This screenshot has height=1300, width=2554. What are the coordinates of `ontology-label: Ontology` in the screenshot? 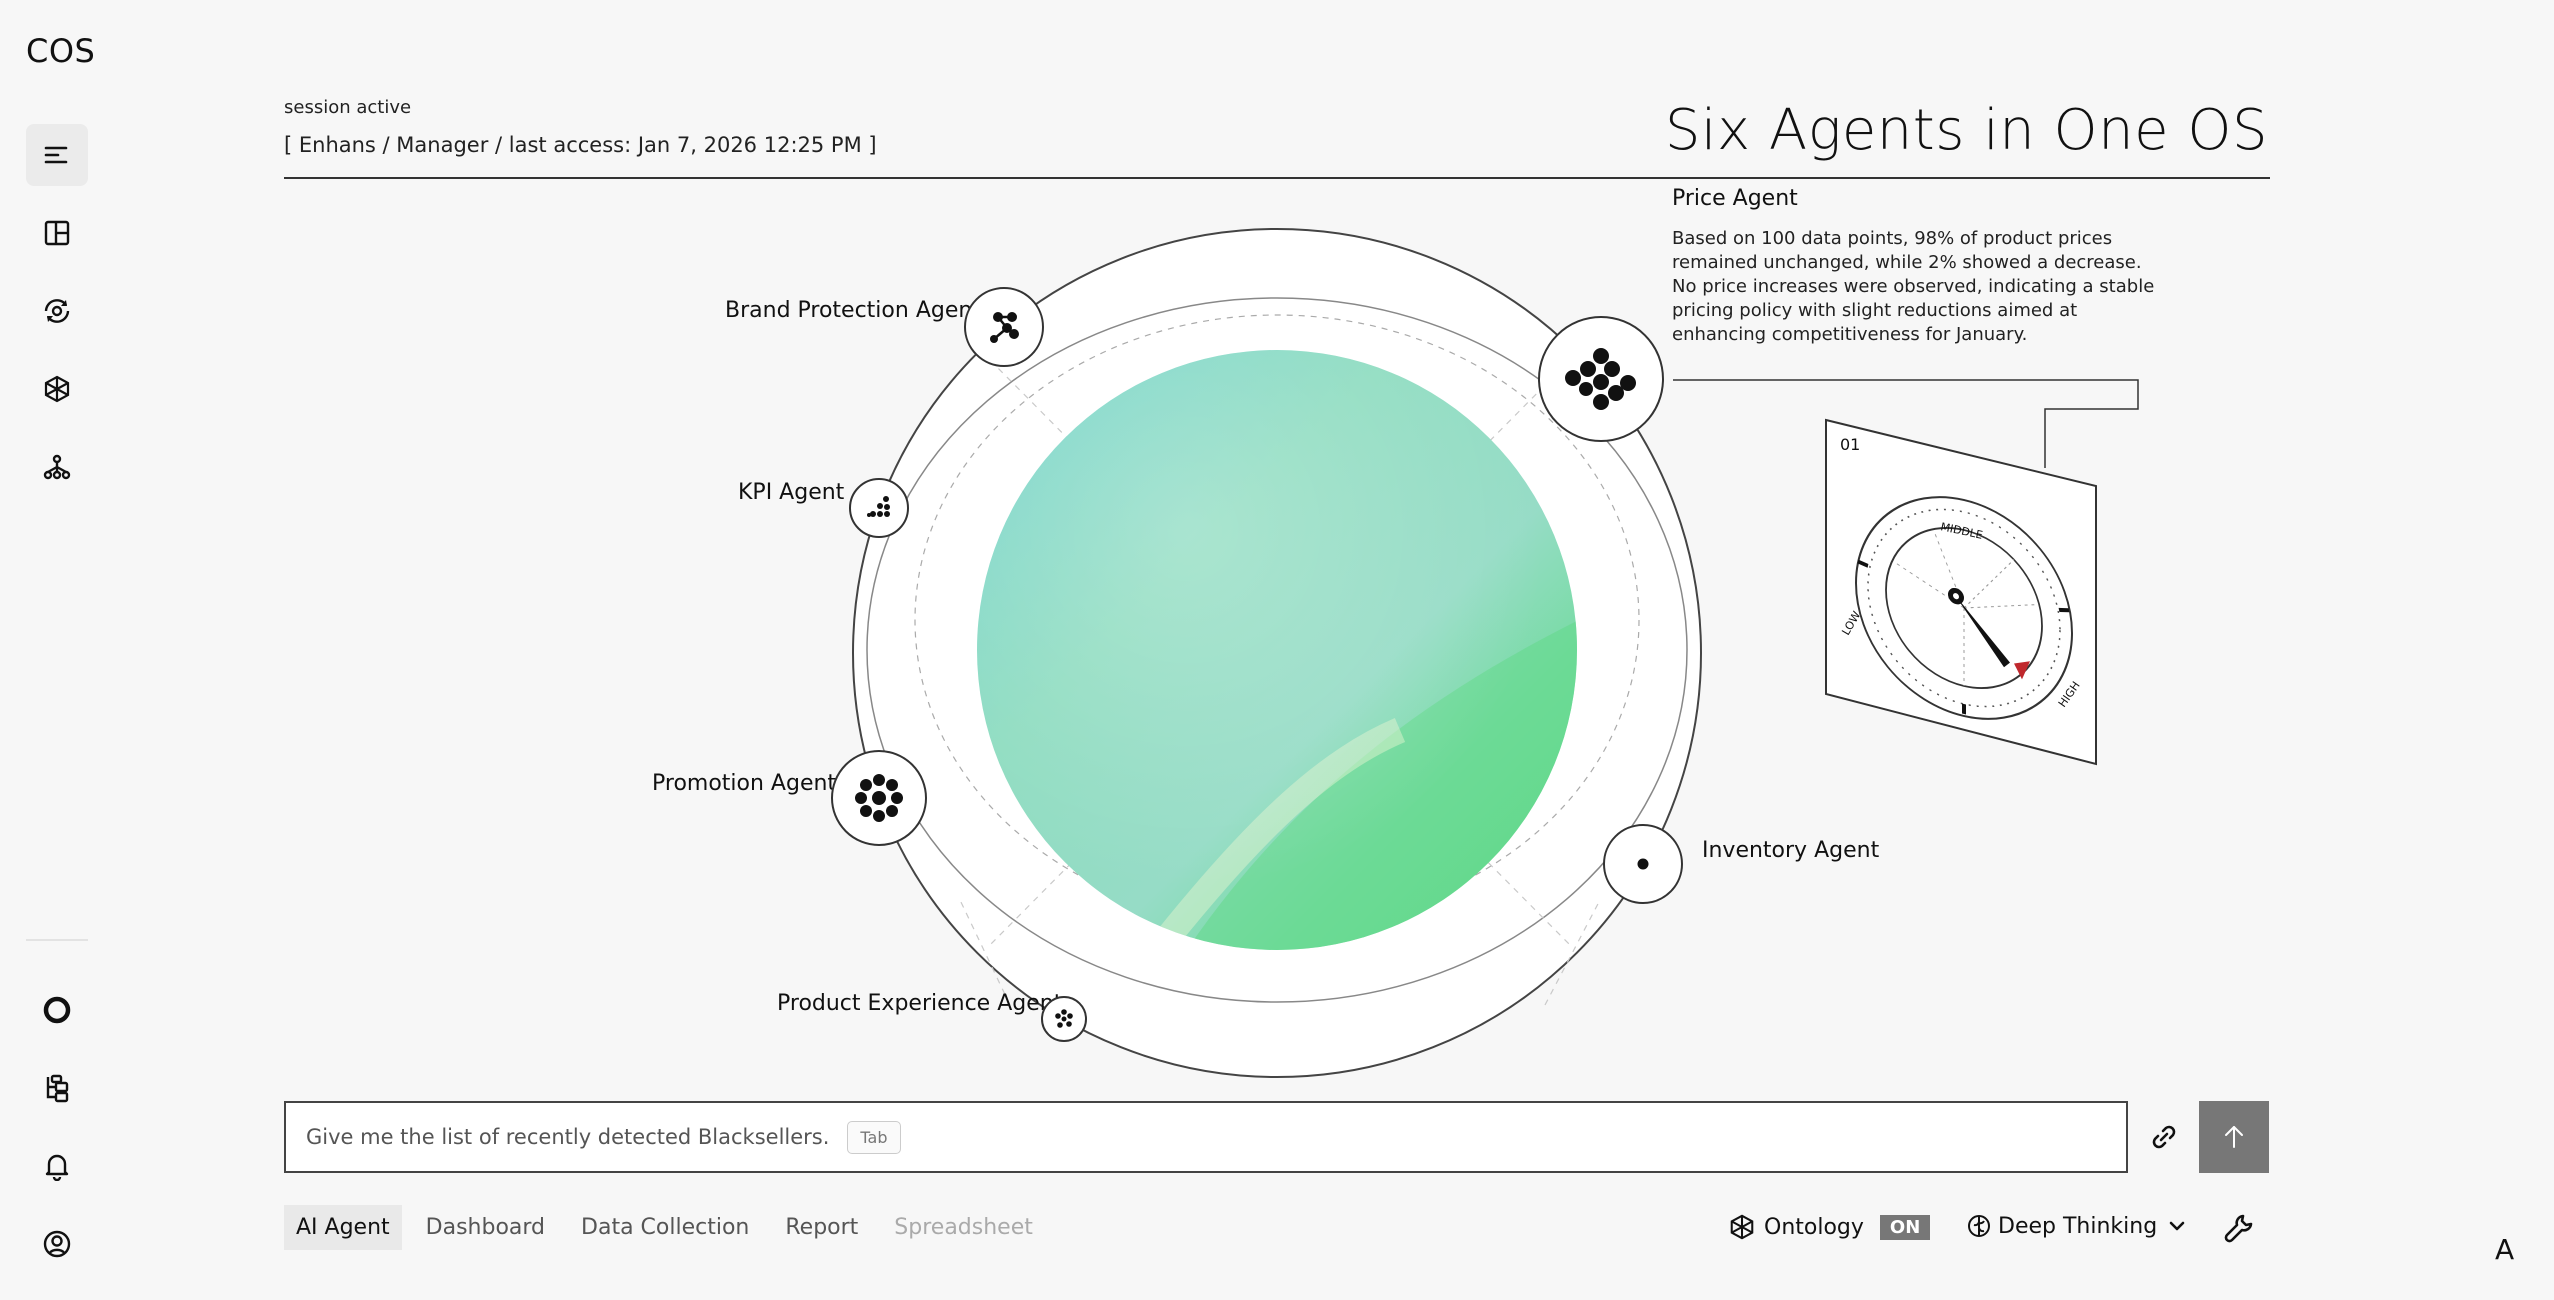 It's located at (1814, 1227).